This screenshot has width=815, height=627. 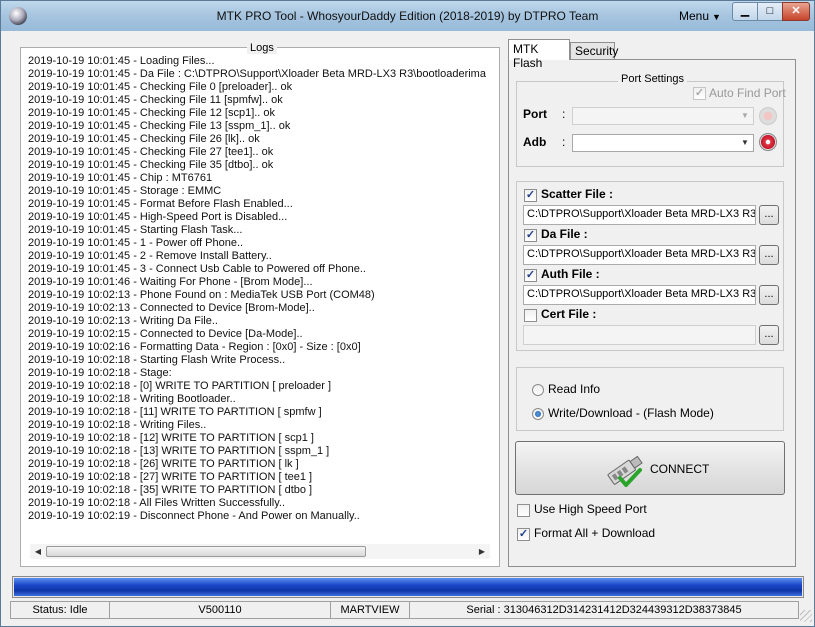 I want to click on usb-connect-icon, so click(x=625, y=471).